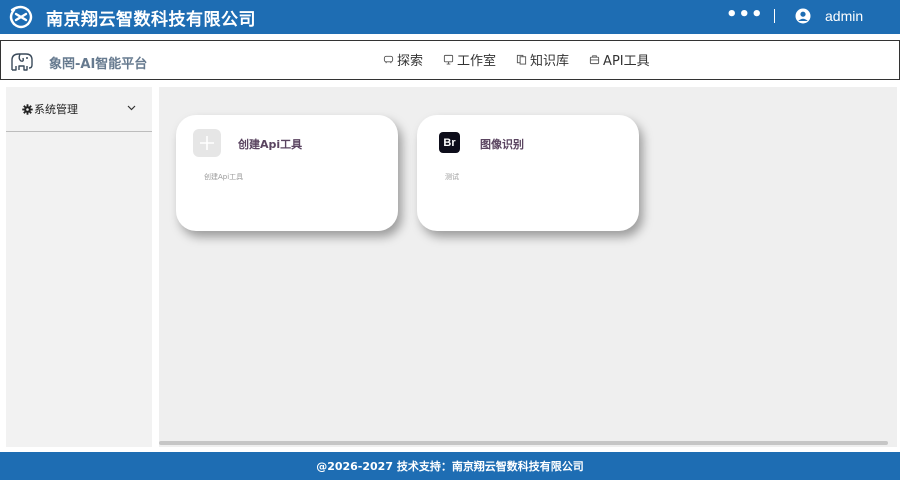  I want to click on footer-text: @2026-2027 技术支持：南京翔云智数科技有限公司, so click(450, 466).